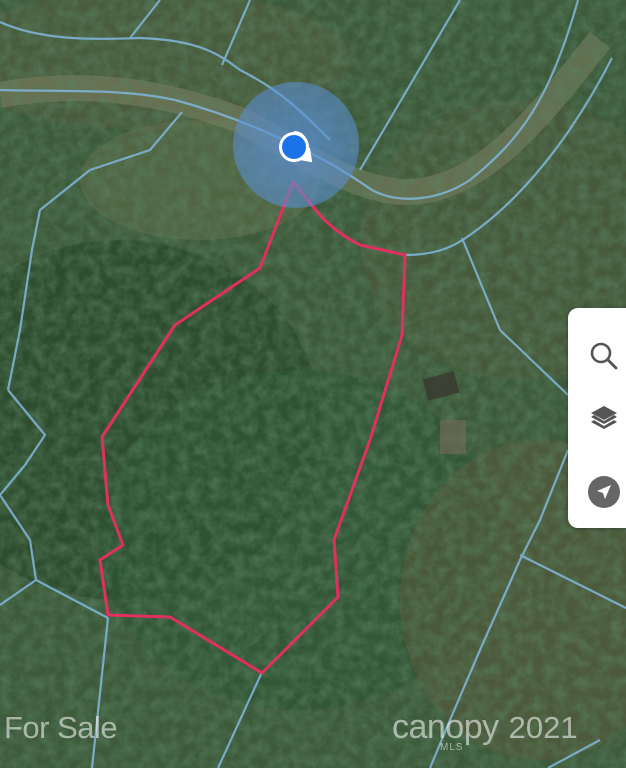 Image resolution: width=626 pixels, height=768 pixels. I want to click on search-icon, so click(604, 356).